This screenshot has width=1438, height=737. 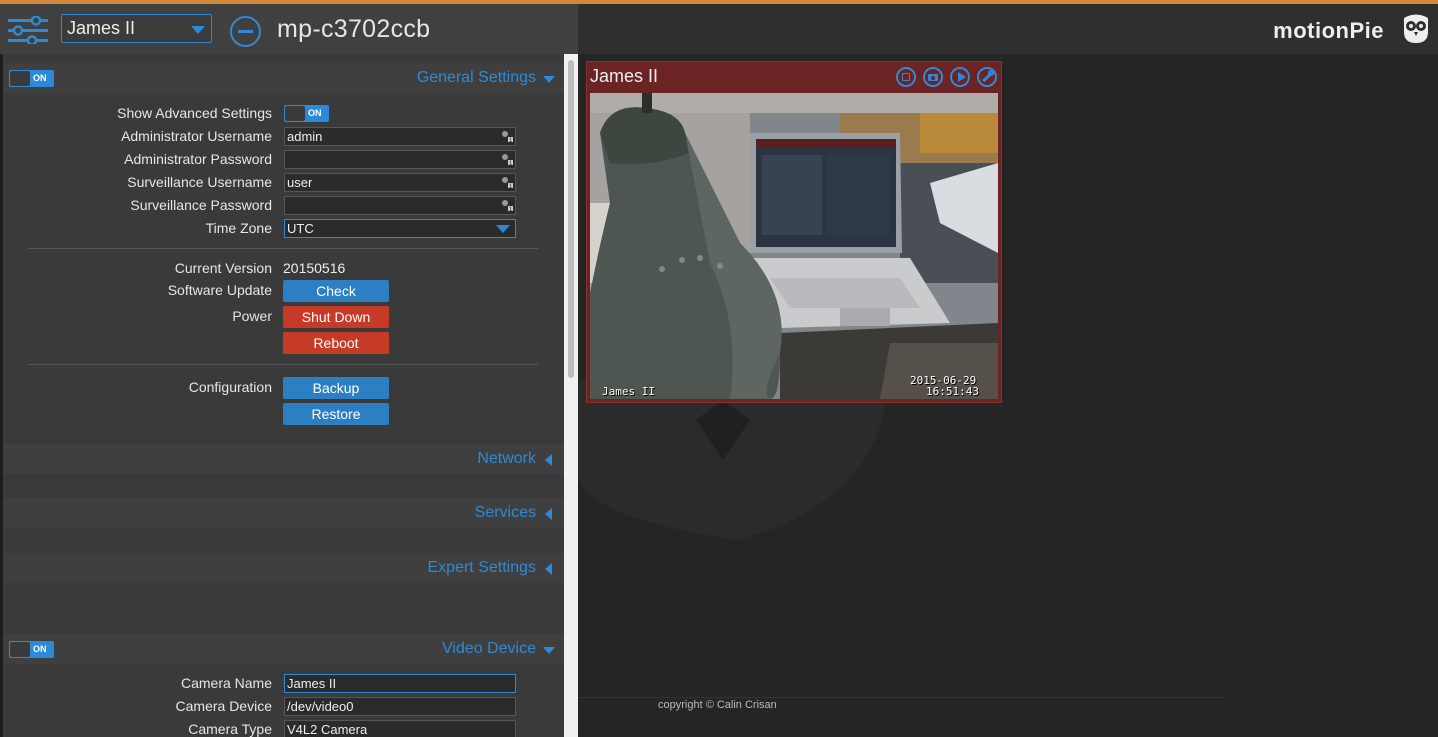 What do you see at coordinates (506, 459) in the screenshot?
I see `network-title: Network` at bounding box center [506, 459].